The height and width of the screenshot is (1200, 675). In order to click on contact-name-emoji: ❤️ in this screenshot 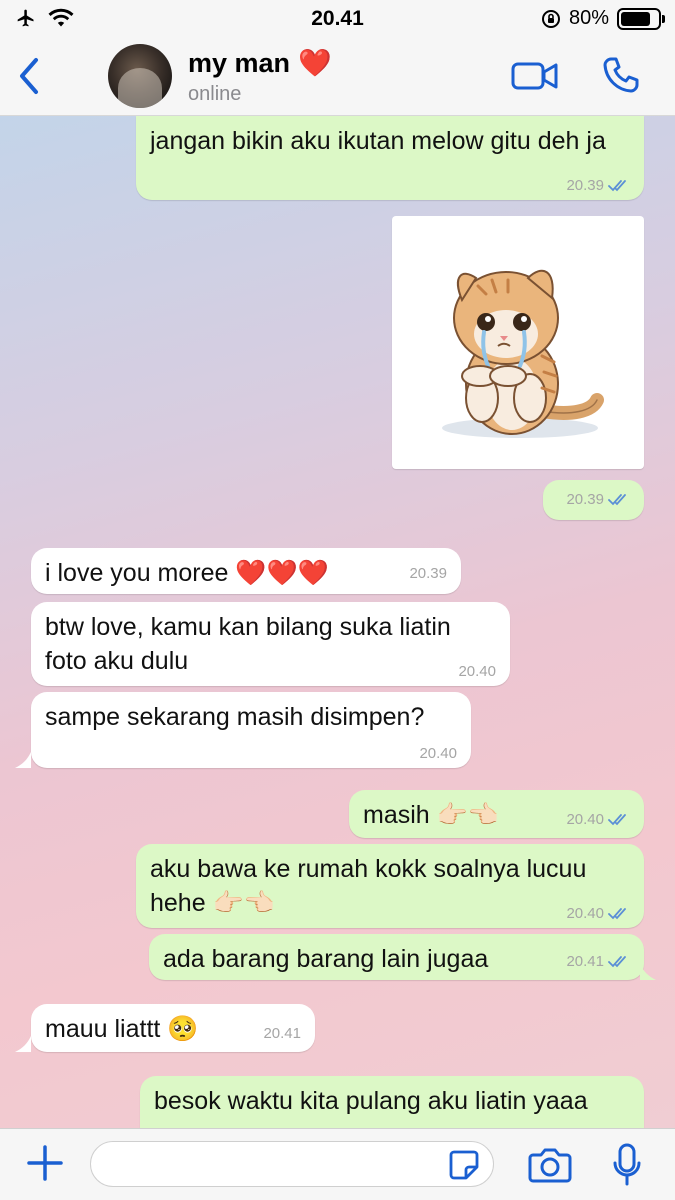, I will do `click(315, 63)`.